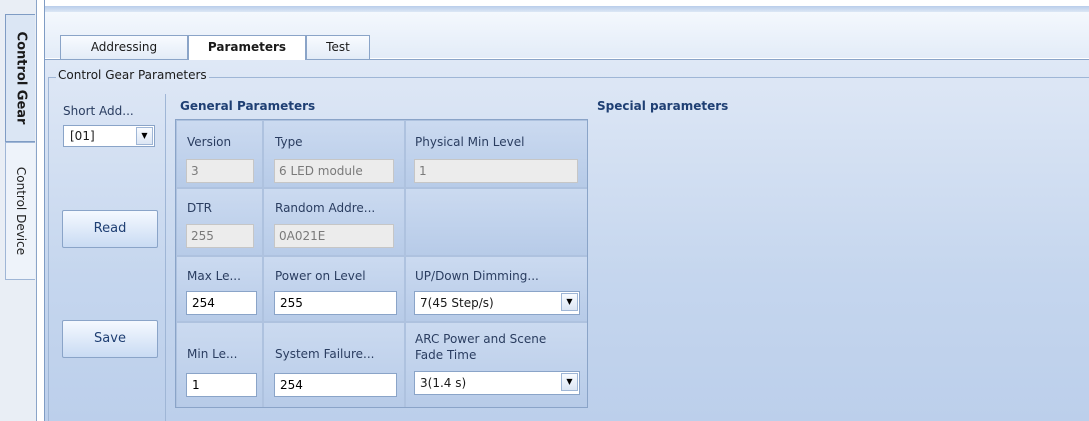 The image size is (1089, 421). I want to click on side-tab-control-device-label: Control Device, so click(20, 211).